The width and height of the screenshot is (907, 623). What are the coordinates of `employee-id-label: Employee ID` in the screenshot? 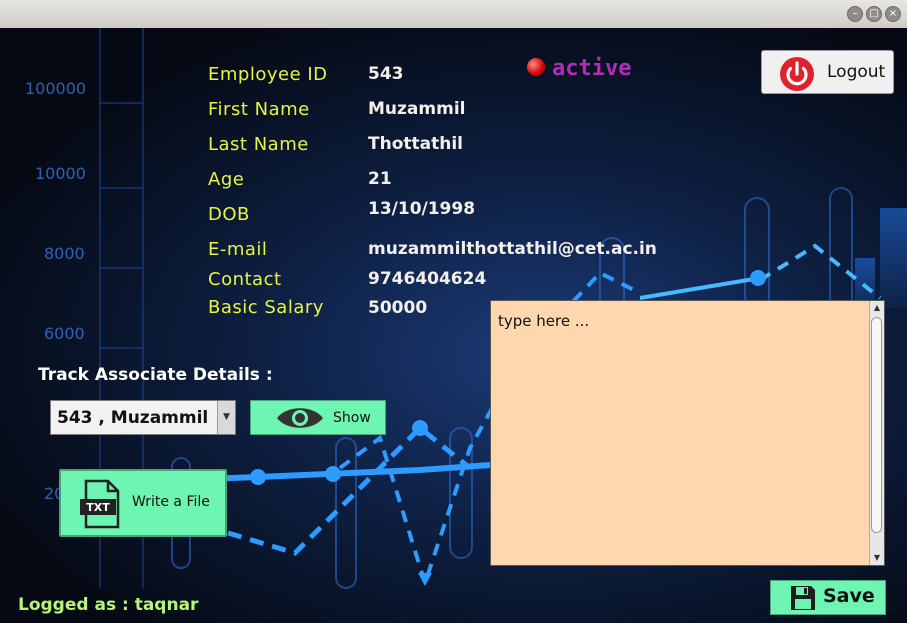 It's located at (268, 74).